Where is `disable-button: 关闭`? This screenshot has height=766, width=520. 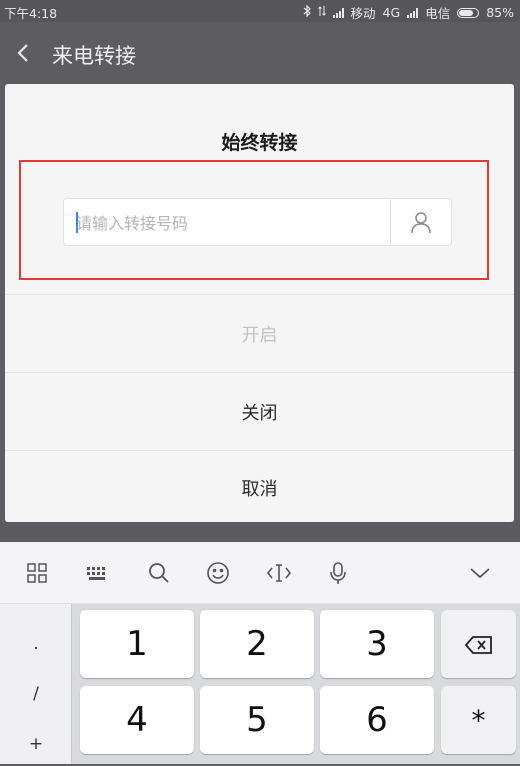
disable-button: 关闭 is located at coordinates (259, 412).